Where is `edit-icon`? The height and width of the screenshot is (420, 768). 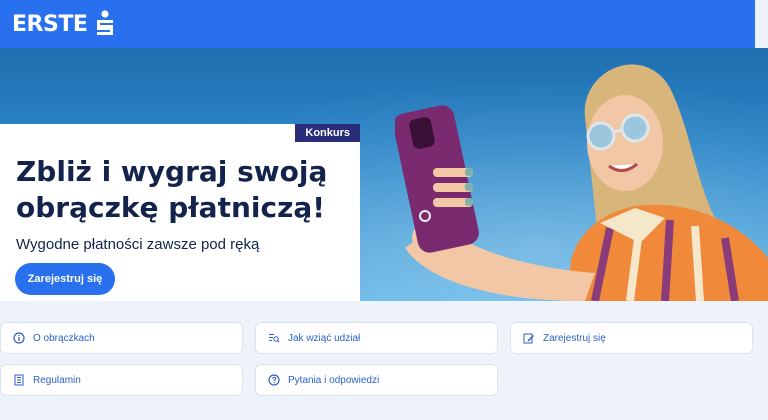 edit-icon is located at coordinates (528, 338).